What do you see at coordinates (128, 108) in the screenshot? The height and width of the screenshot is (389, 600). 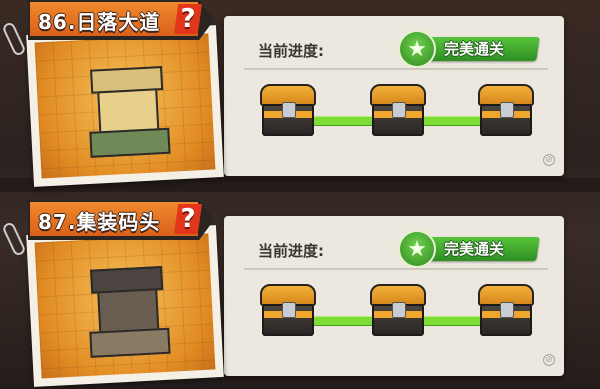 I see `temple-building-icon` at bounding box center [128, 108].